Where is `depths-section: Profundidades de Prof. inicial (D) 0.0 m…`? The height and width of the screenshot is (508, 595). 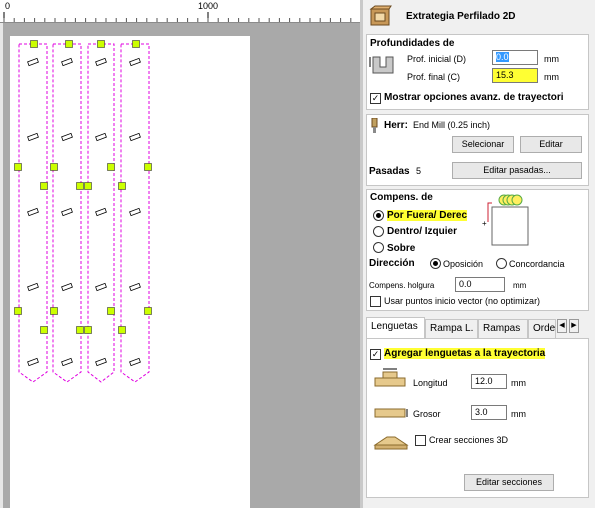
depths-section: Profundidades de Prof. inicial (D) 0.0 m… is located at coordinates (477, 72).